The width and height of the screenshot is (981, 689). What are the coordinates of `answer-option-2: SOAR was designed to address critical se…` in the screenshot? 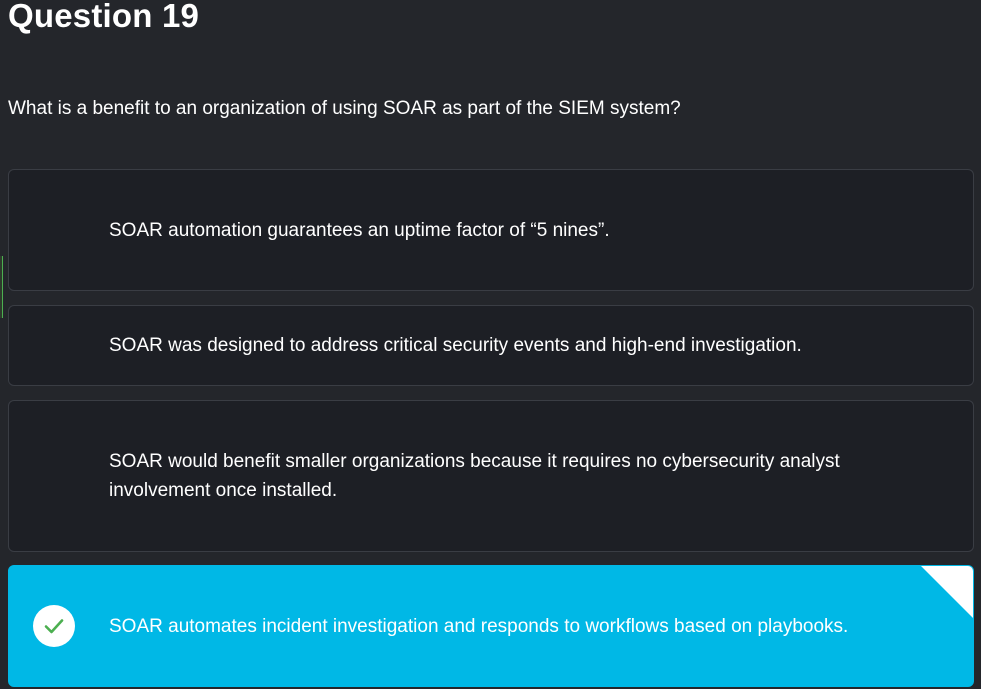 It's located at (491, 345).